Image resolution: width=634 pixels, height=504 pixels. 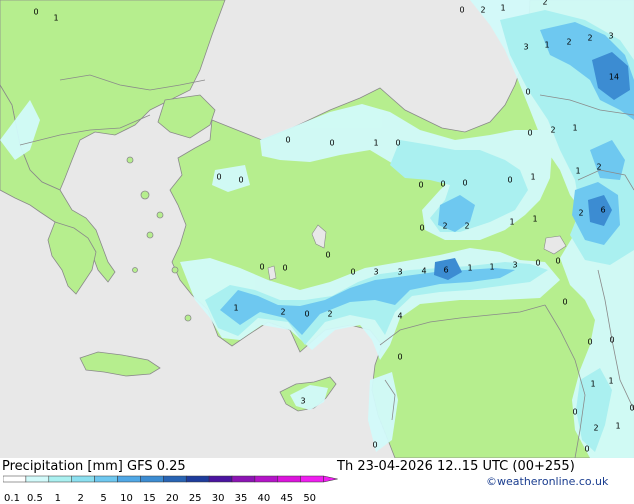 What do you see at coordinates (103, 498) in the screenshot?
I see `legend-label: 5` at bounding box center [103, 498].